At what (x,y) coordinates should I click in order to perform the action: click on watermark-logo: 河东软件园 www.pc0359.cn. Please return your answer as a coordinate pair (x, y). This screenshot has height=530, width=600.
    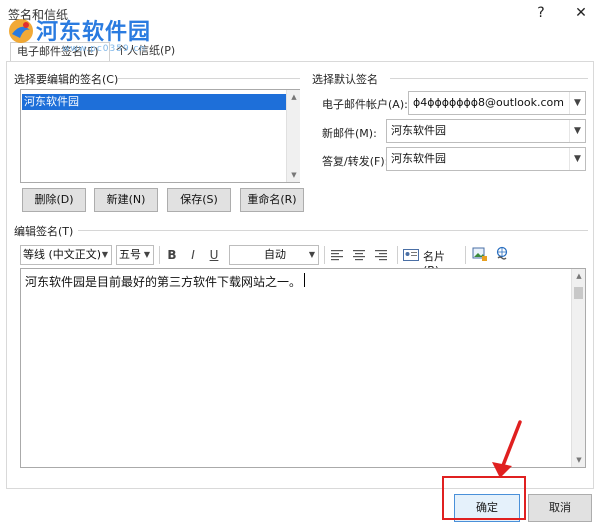
    Looking at the image, I should click on (106, 33).